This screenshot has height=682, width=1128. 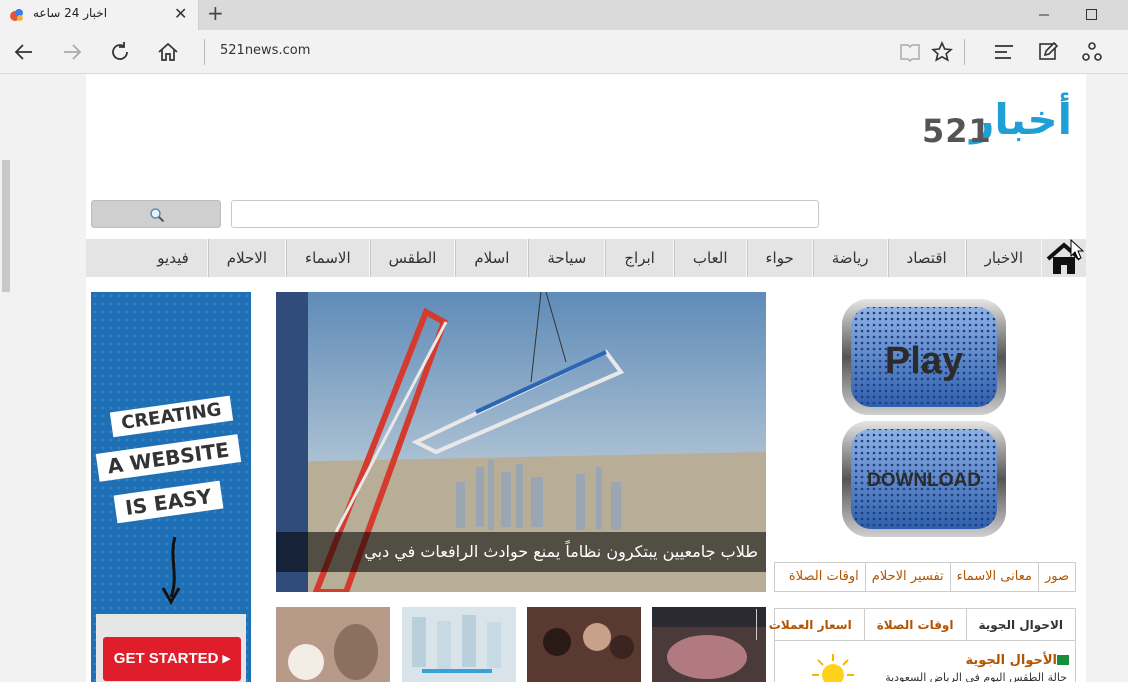 What do you see at coordinates (172, 659) in the screenshot?
I see `get-started-button: GET STARTED ▸` at bounding box center [172, 659].